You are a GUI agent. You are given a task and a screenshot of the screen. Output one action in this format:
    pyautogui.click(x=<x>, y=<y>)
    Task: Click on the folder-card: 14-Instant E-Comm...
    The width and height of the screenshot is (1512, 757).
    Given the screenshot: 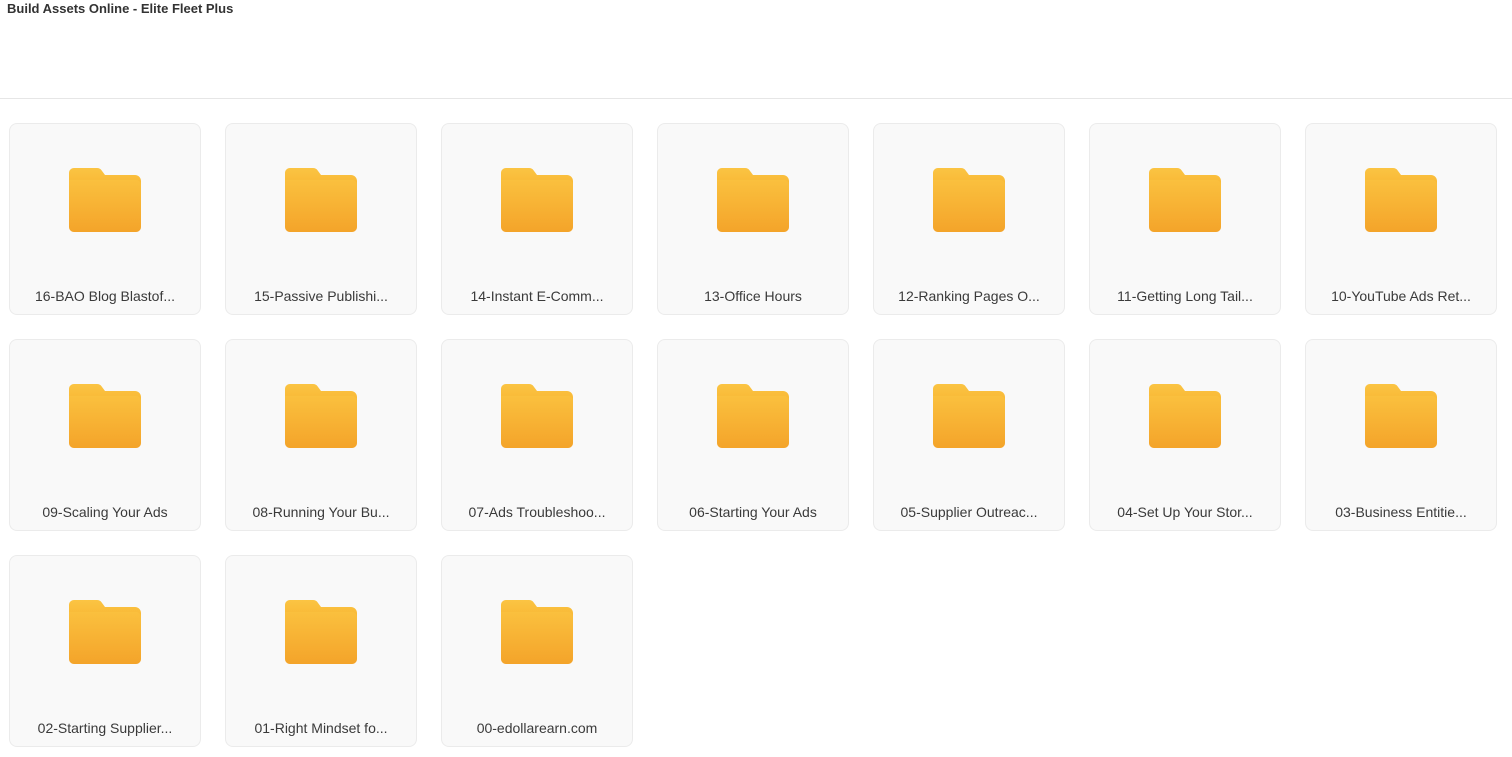 What is the action you would take?
    pyautogui.click(x=537, y=219)
    